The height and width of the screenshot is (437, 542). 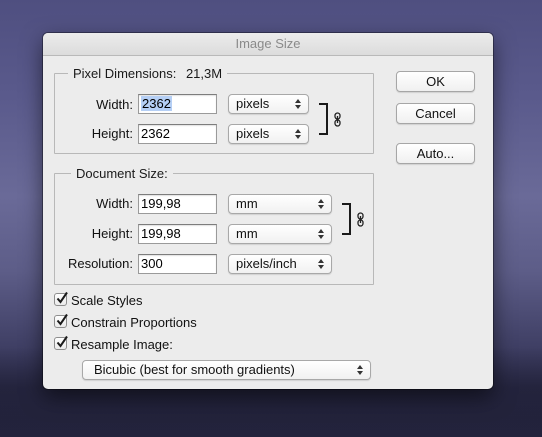 What do you see at coordinates (177, 264) in the screenshot?
I see `resolution-field: 300` at bounding box center [177, 264].